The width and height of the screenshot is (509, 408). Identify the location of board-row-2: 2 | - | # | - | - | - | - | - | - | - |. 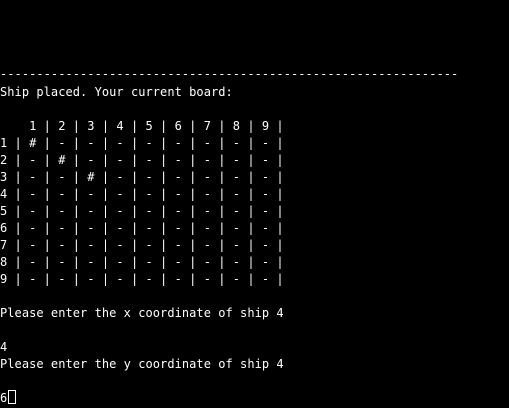
(142, 160).